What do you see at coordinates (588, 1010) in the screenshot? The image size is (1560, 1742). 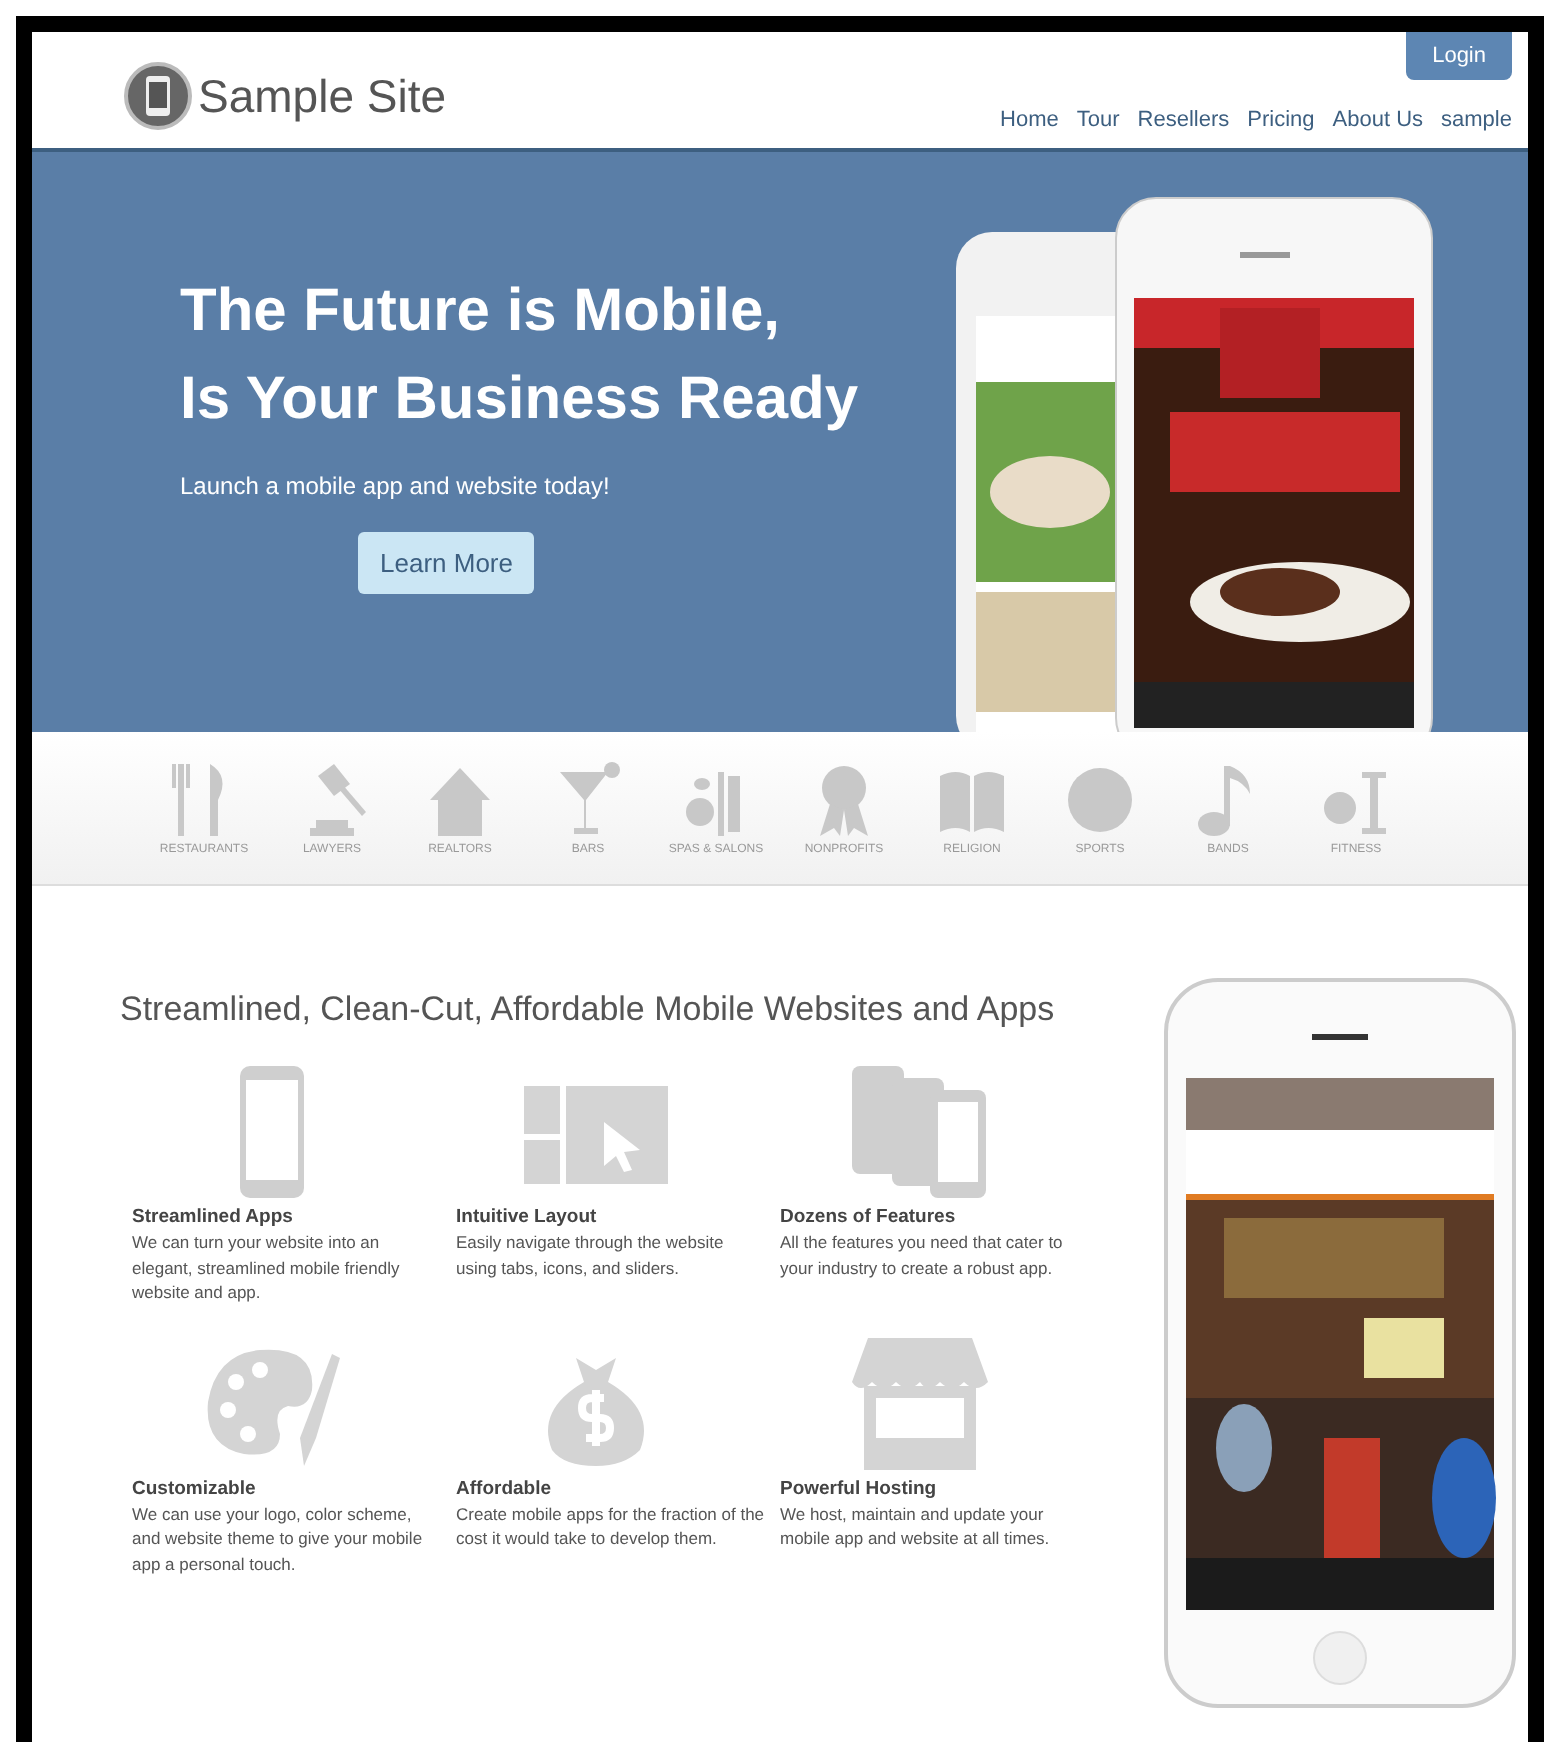 I see `section-heading: Streamlined, Clean-Cut, Affordable Mobile Websites and Apps` at bounding box center [588, 1010].